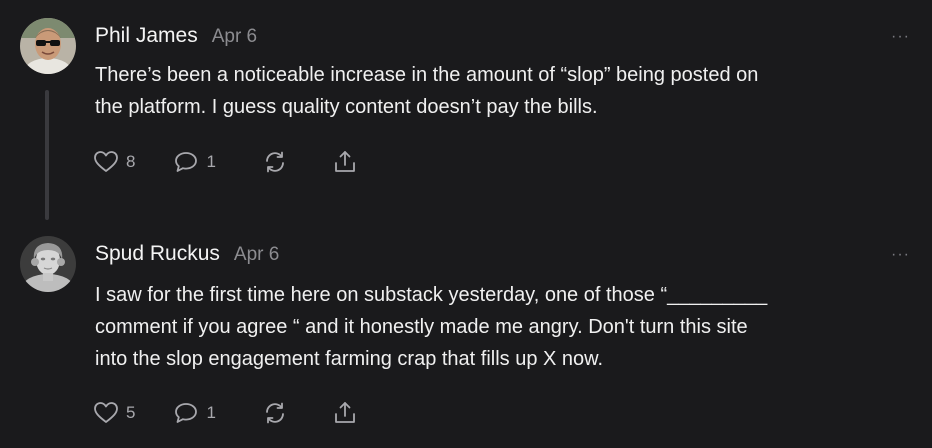 Image resolution: width=932 pixels, height=448 pixels. Describe the element at coordinates (225, 162) in the screenshot. I see `comment-actions: 8 1` at that location.